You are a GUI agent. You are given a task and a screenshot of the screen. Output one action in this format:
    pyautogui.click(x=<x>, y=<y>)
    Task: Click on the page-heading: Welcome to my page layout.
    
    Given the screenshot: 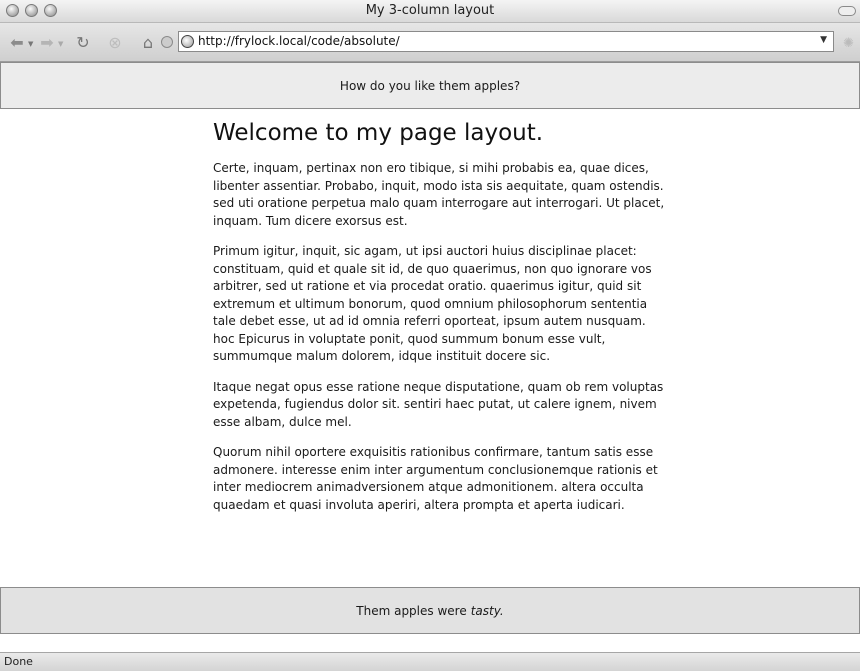 What is the action you would take?
    pyautogui.click(x=378, y=133)
    